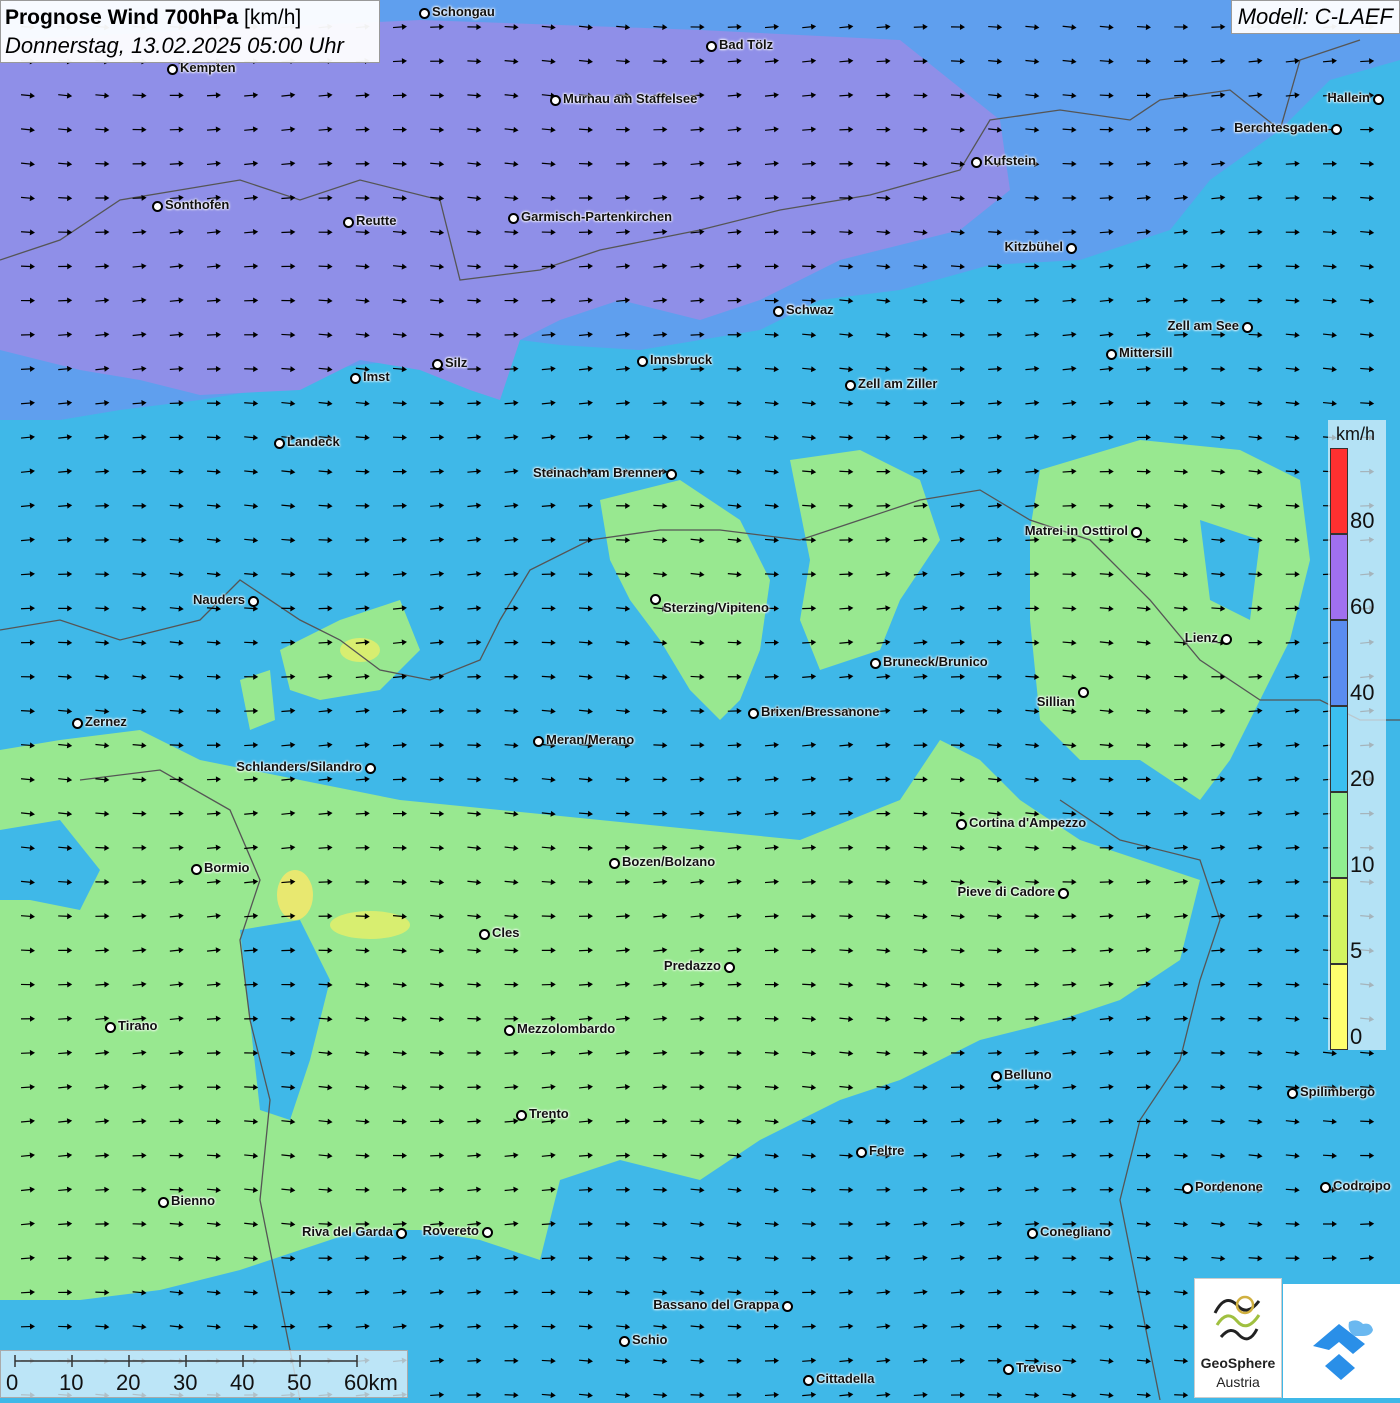  I want to click on city-label: Bad Tölz, so click(746, 44).